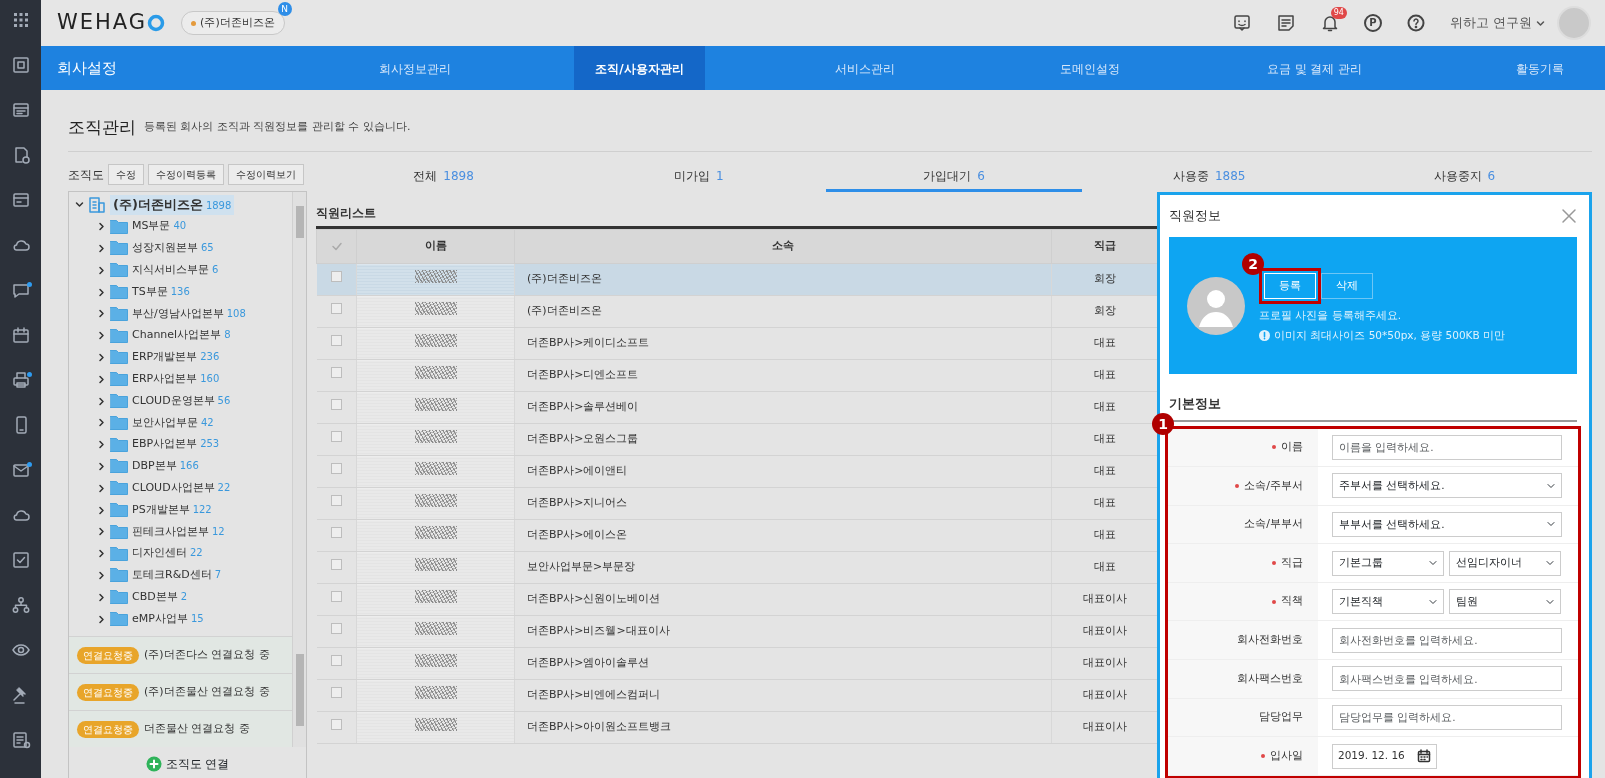  What do you see at coordinates (161, 292) in the screenshot?
I see `tree-item: TS부문 136` at bounding box center [161, 292].